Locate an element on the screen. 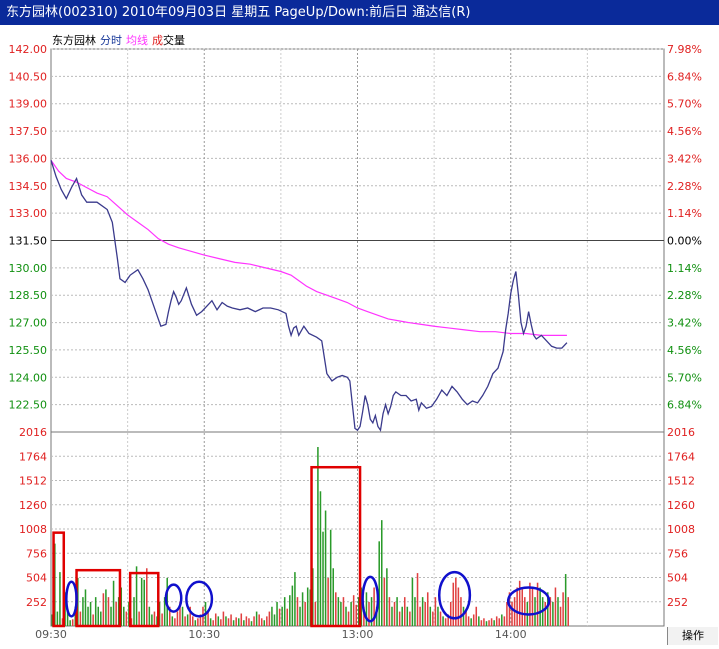  volume-axis-label-right: 252 is located at coordinates (677, 602).